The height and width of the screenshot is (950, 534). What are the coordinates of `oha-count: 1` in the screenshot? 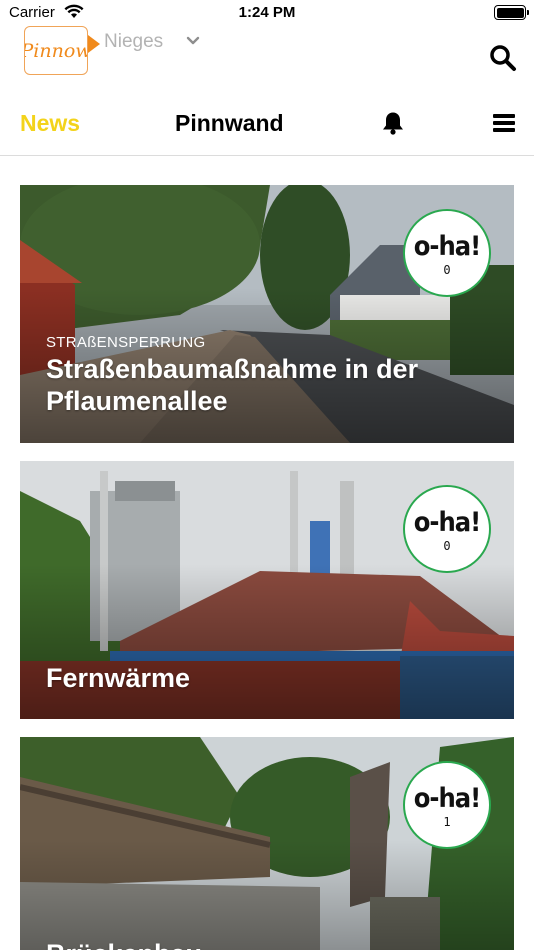 It's located at (447, 822).